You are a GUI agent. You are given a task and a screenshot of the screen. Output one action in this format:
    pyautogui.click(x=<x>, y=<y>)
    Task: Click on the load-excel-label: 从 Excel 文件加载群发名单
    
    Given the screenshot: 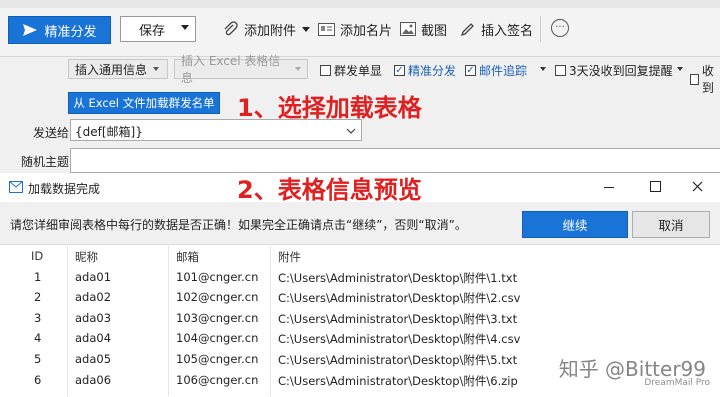 What is the action you would take?
    pyautogui.click(x=144, y=103)
    